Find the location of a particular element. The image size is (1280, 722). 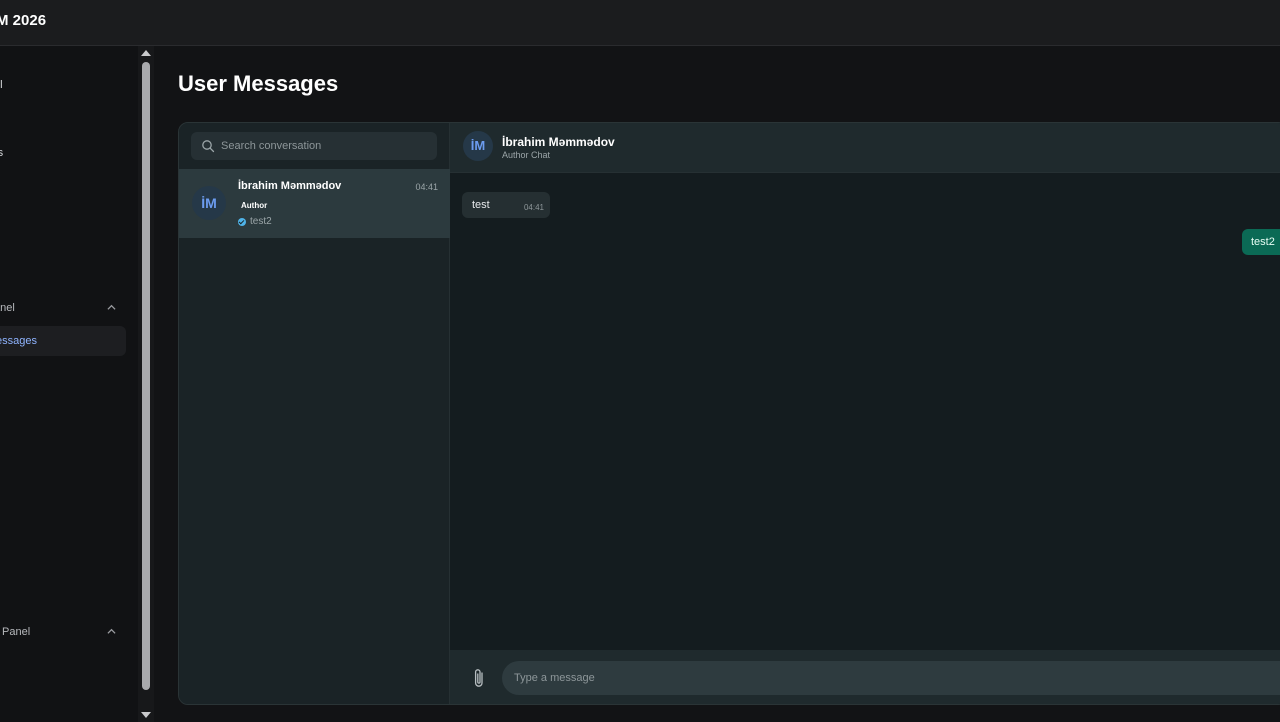

sidebar-section-label: Panel is located at coordinates (16, 632).